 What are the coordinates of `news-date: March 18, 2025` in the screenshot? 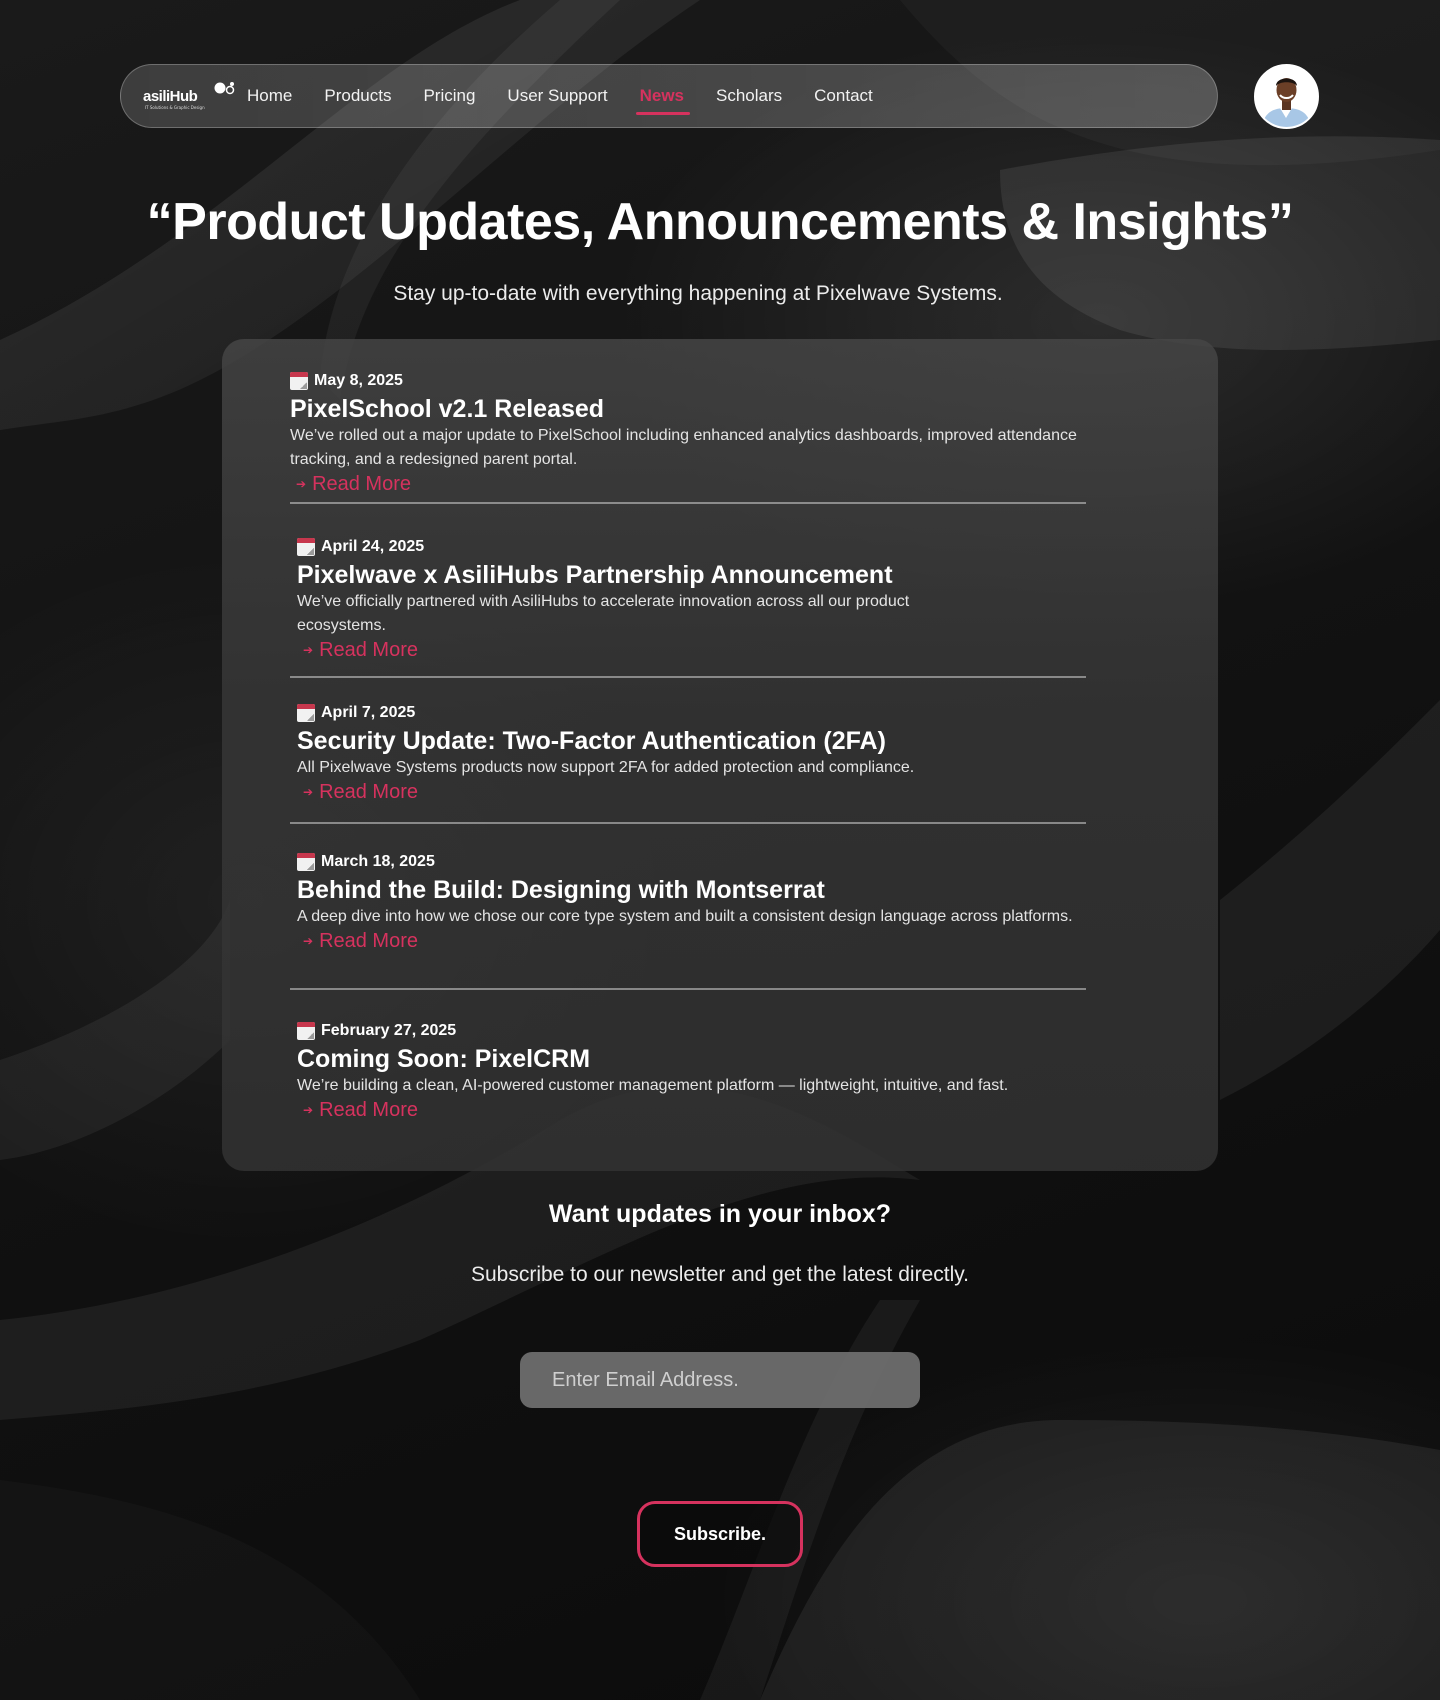 It's located at (707, 862).